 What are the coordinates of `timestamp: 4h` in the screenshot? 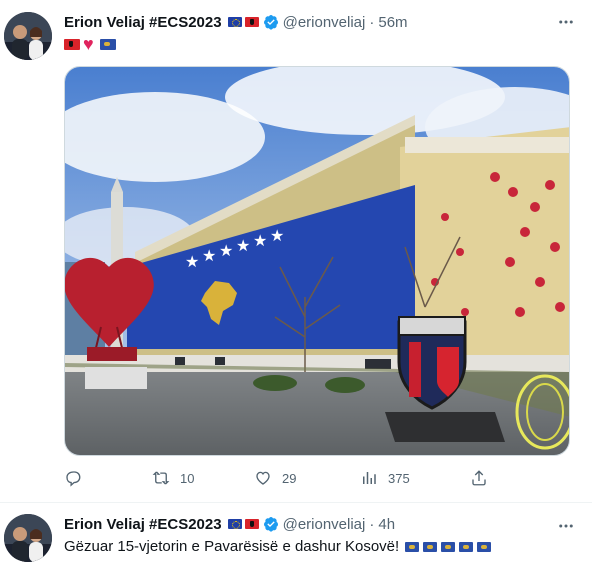 It's located at (386, 524).